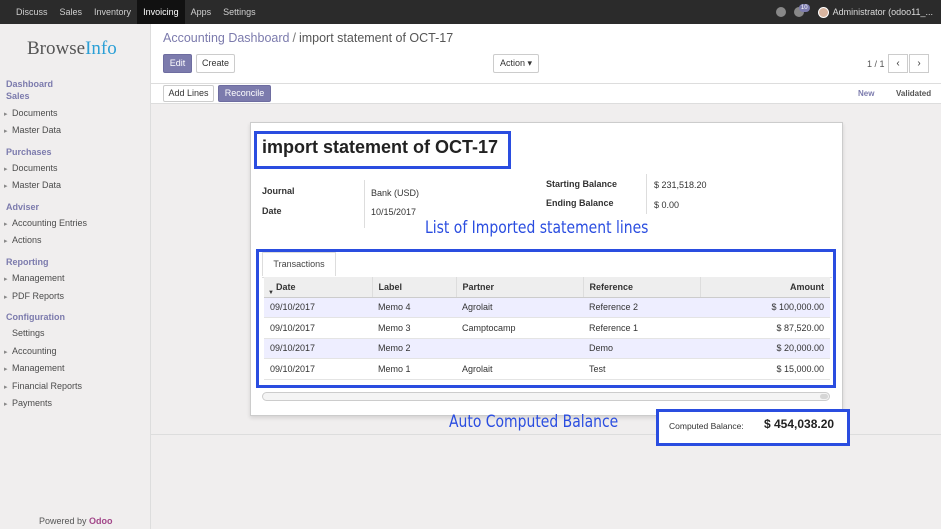  What do you see at coordinates (780, 12) in the screenshot?
I see `activity-icon` at bounding box center [780, 12].